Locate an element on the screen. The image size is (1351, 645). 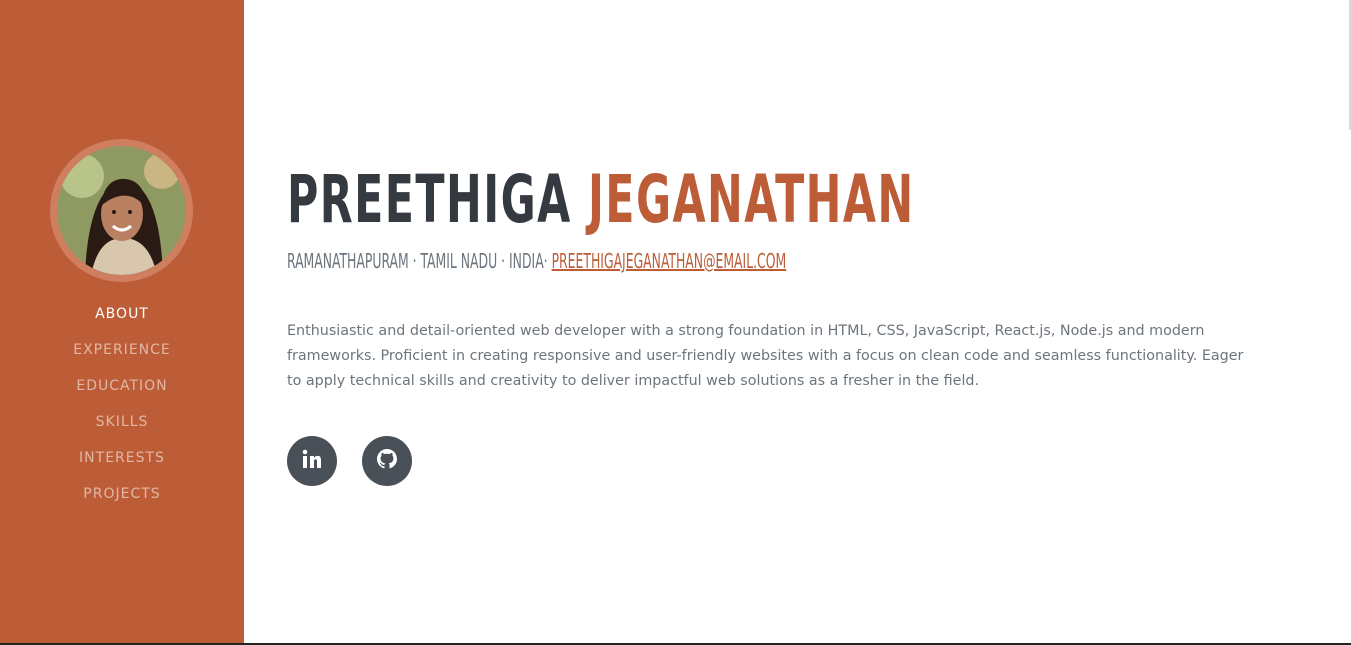
linkedin-button is located at coordinates (312, 461).